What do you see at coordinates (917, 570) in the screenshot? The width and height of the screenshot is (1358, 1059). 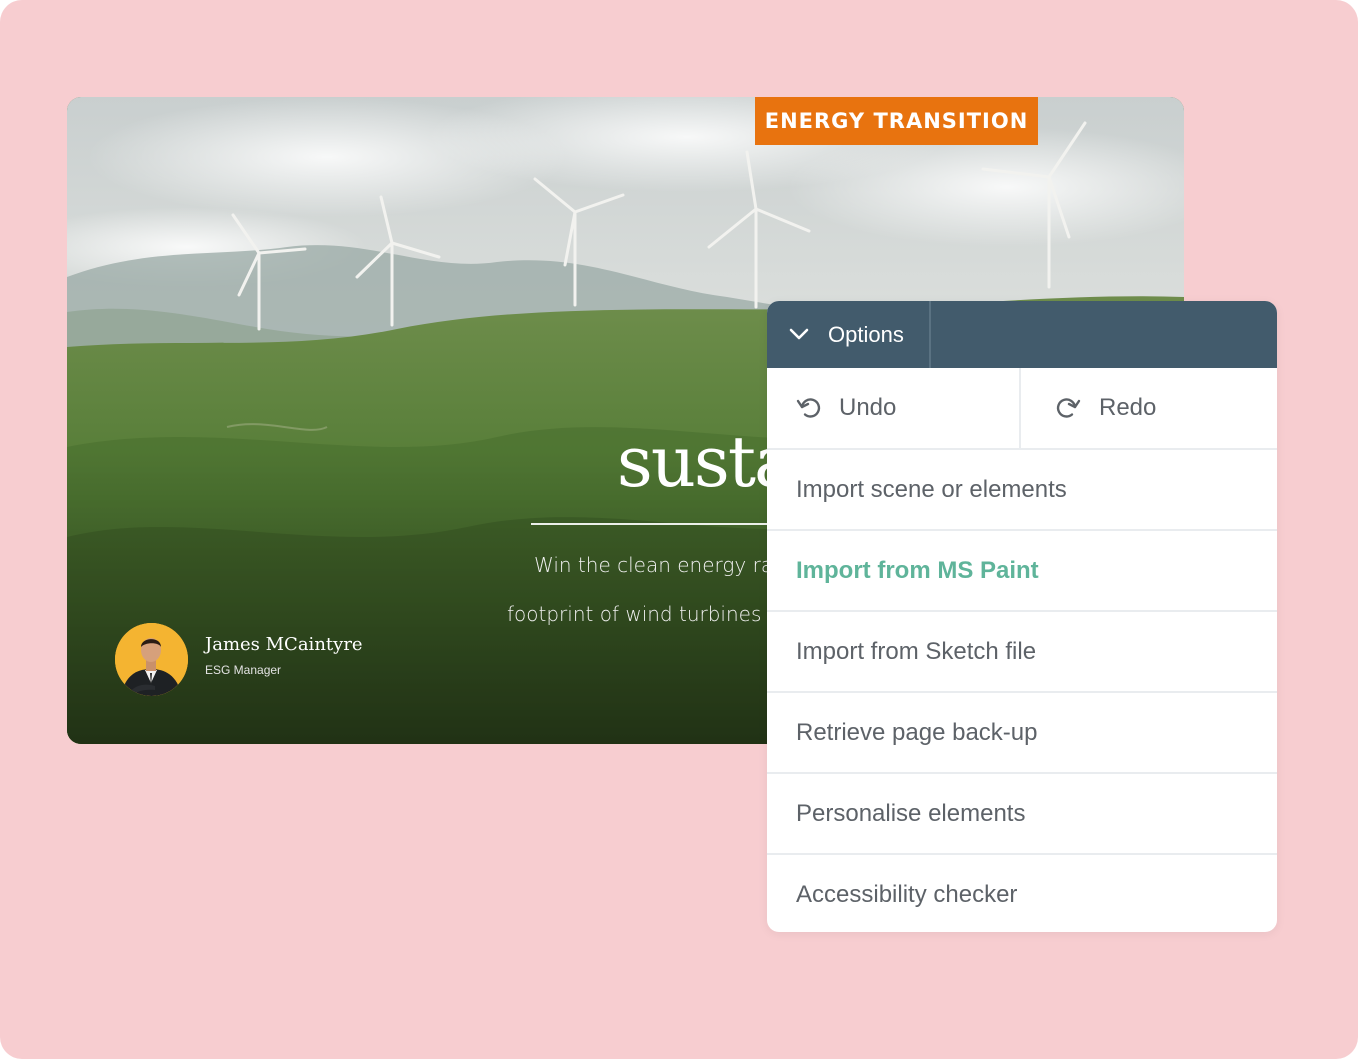 I see `menu-item-label: Import from MS Paint` at bounding box center [917, 570].